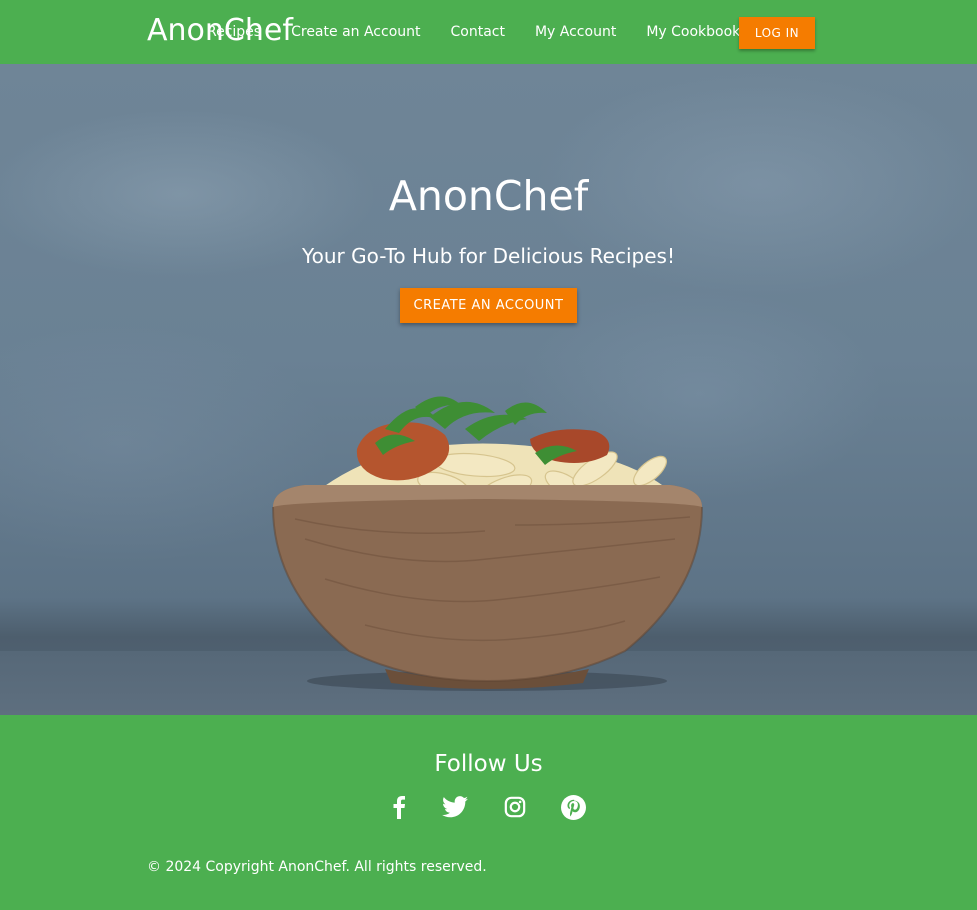 The width and height of the screenshot is (977, 910). Describe the element at coordinates (777, 33) in the screenshot. I see `login-button: LOG IN` at that location.